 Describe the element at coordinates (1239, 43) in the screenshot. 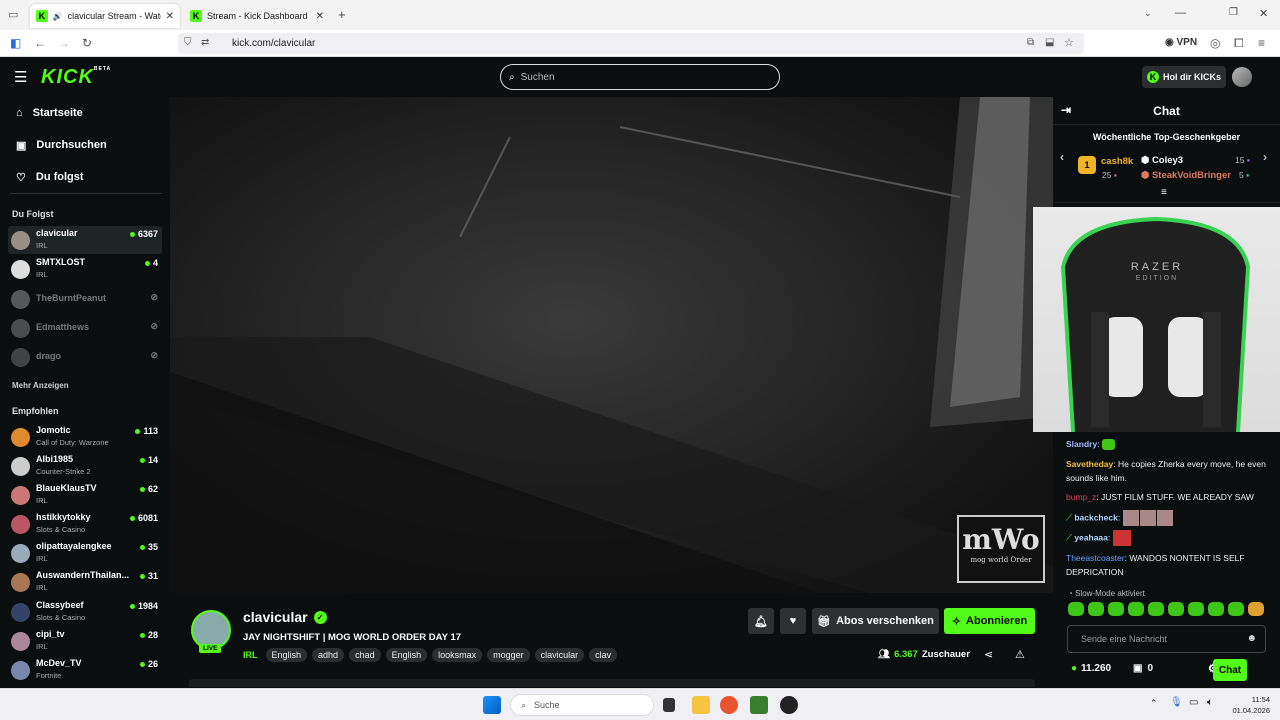

I see `extensions-icon: ⧠` at that location.